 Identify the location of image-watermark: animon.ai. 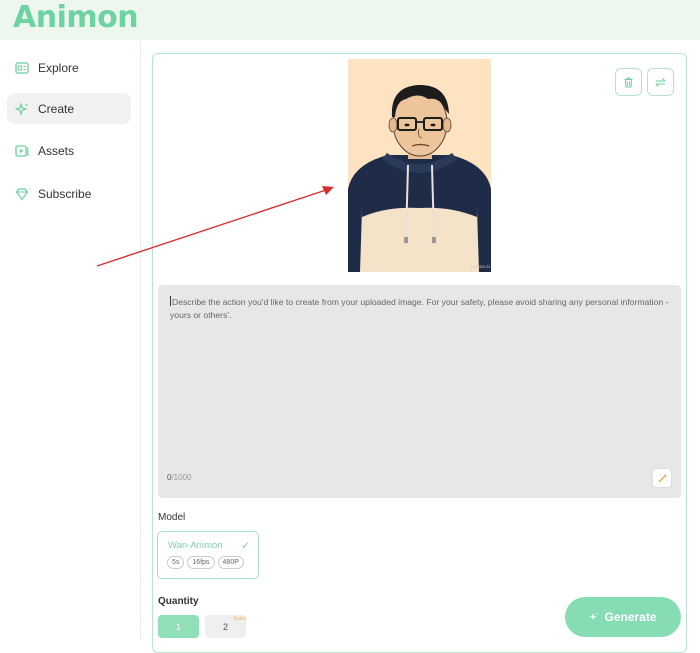
(480, 266).